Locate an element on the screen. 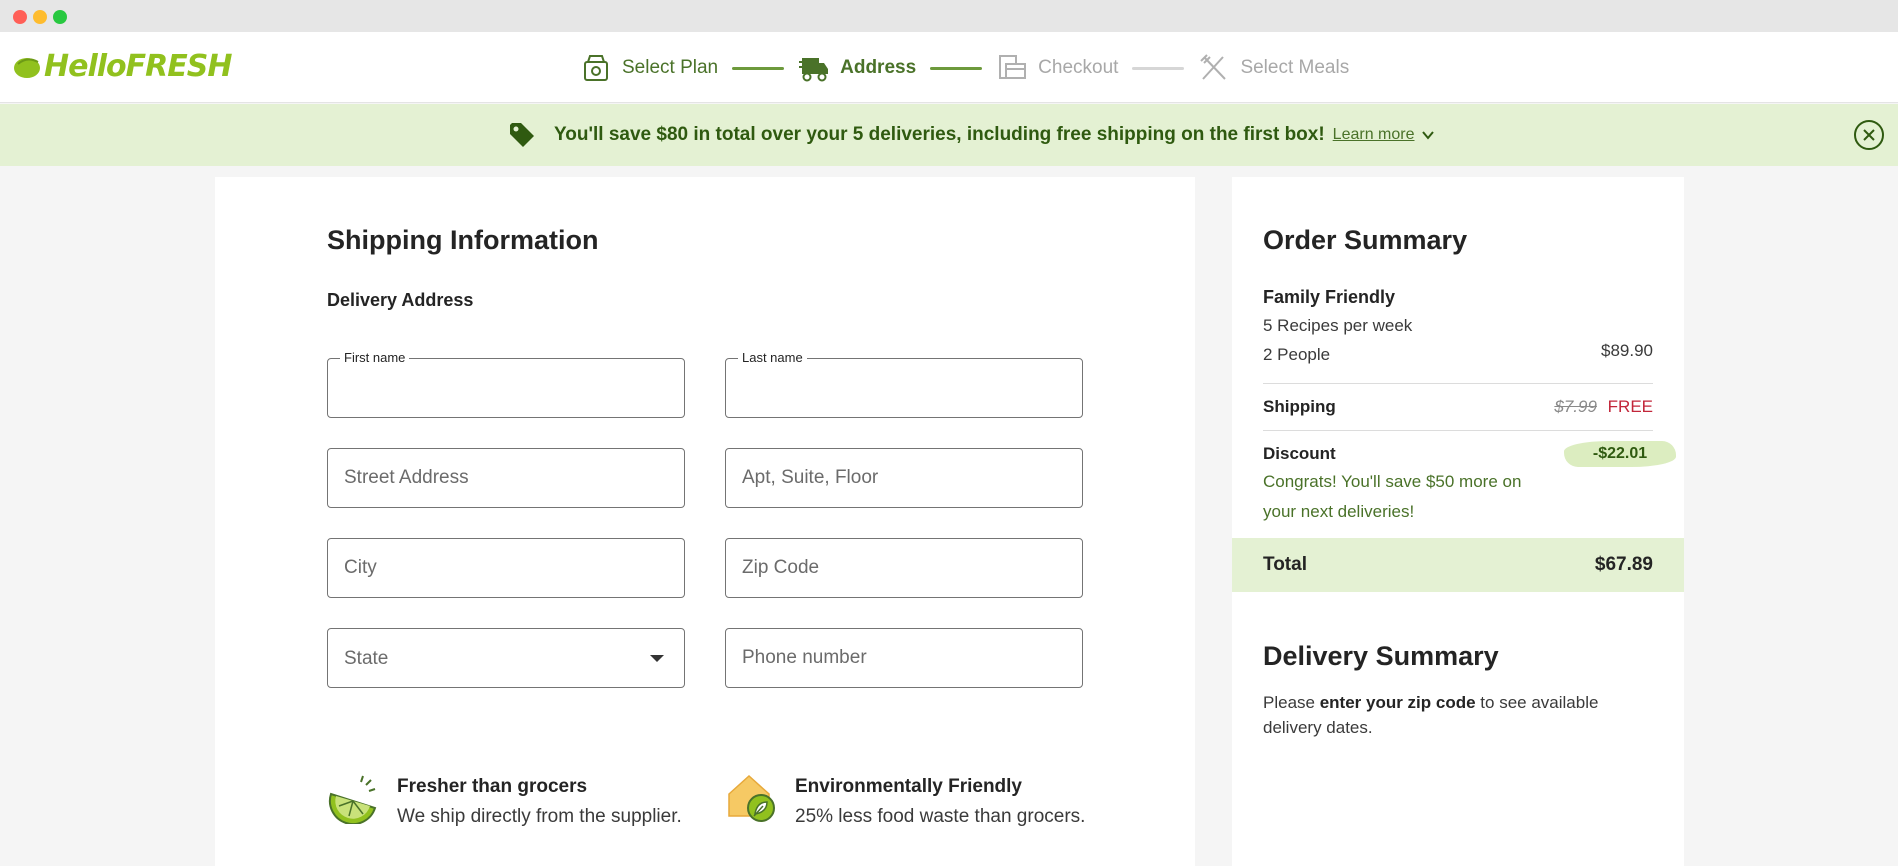 The height and width of the screenshot is (866, 1898). plan-people: 2 People is located at coordinates (1297, 354).